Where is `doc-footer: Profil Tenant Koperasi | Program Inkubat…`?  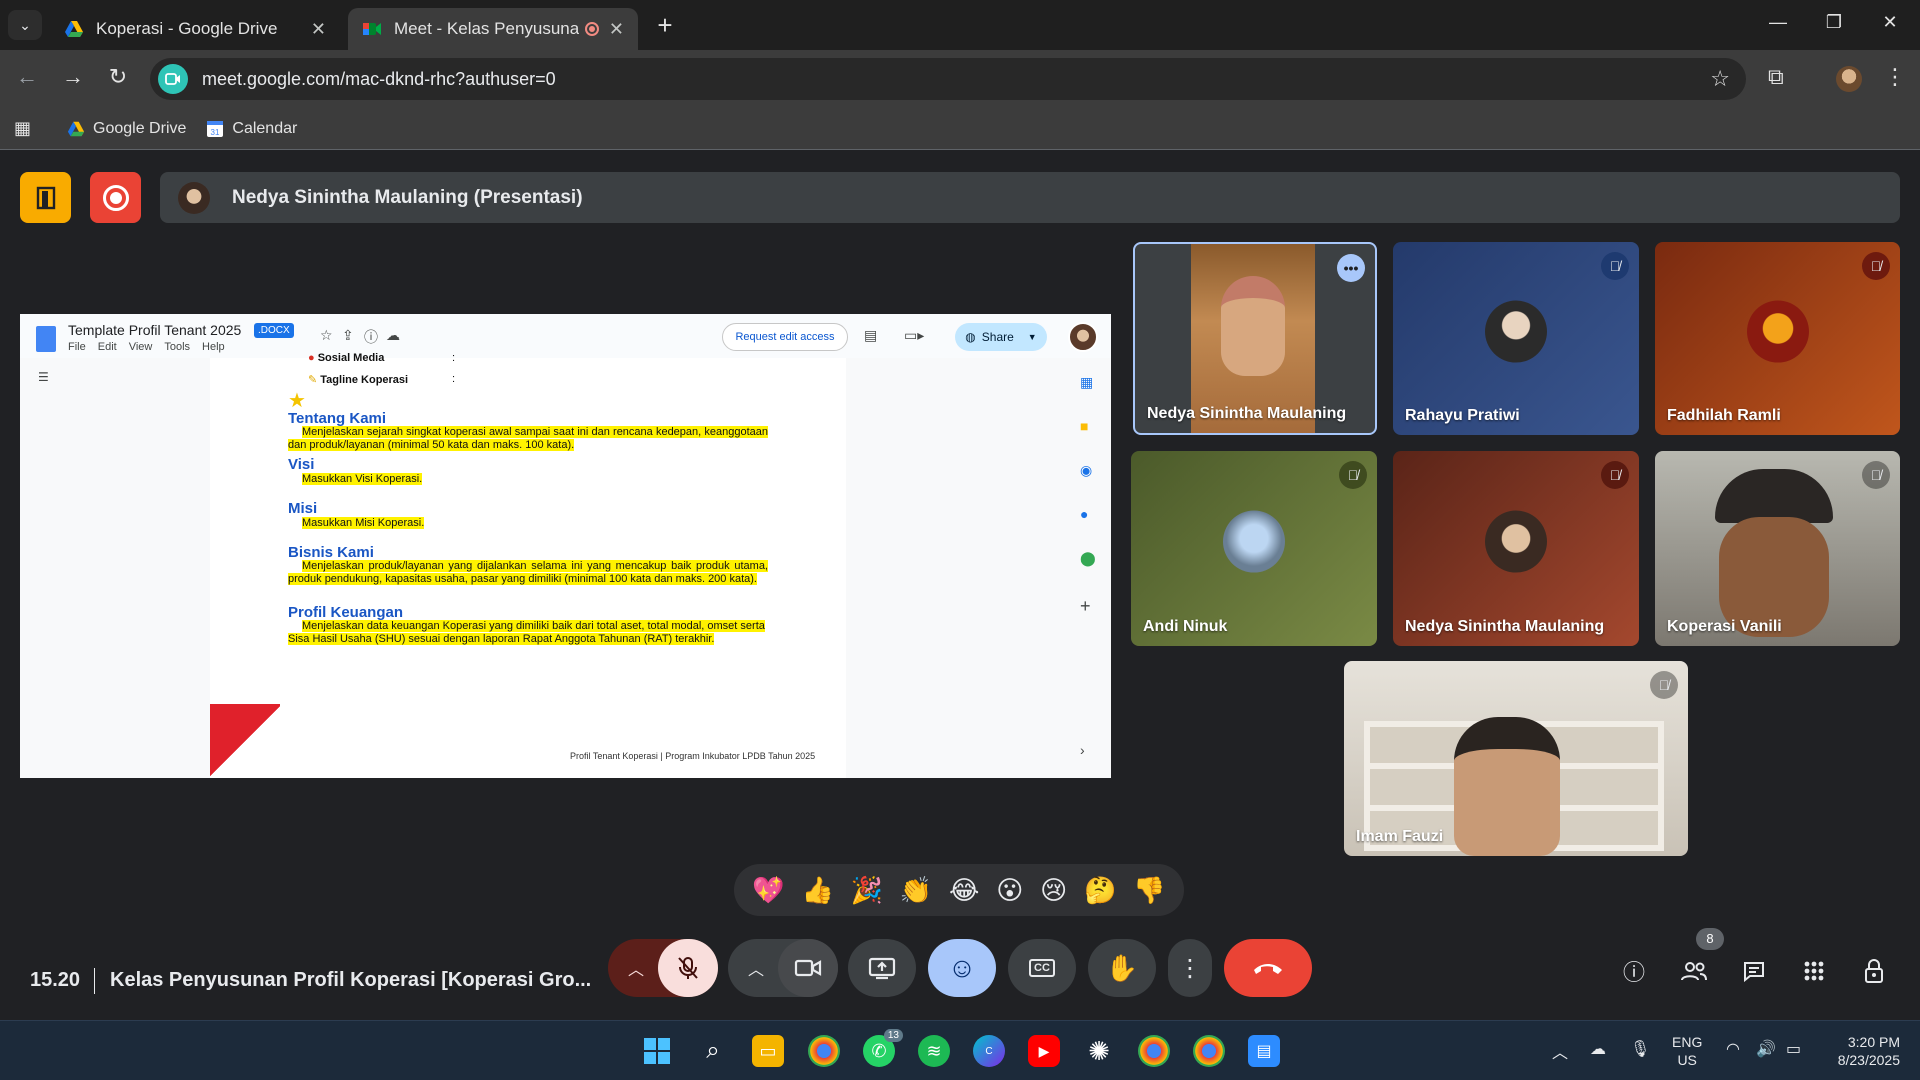 doc-footer: Profil Tenant Koperasi | Program Inkubat… is located at coordinates (693, 756).